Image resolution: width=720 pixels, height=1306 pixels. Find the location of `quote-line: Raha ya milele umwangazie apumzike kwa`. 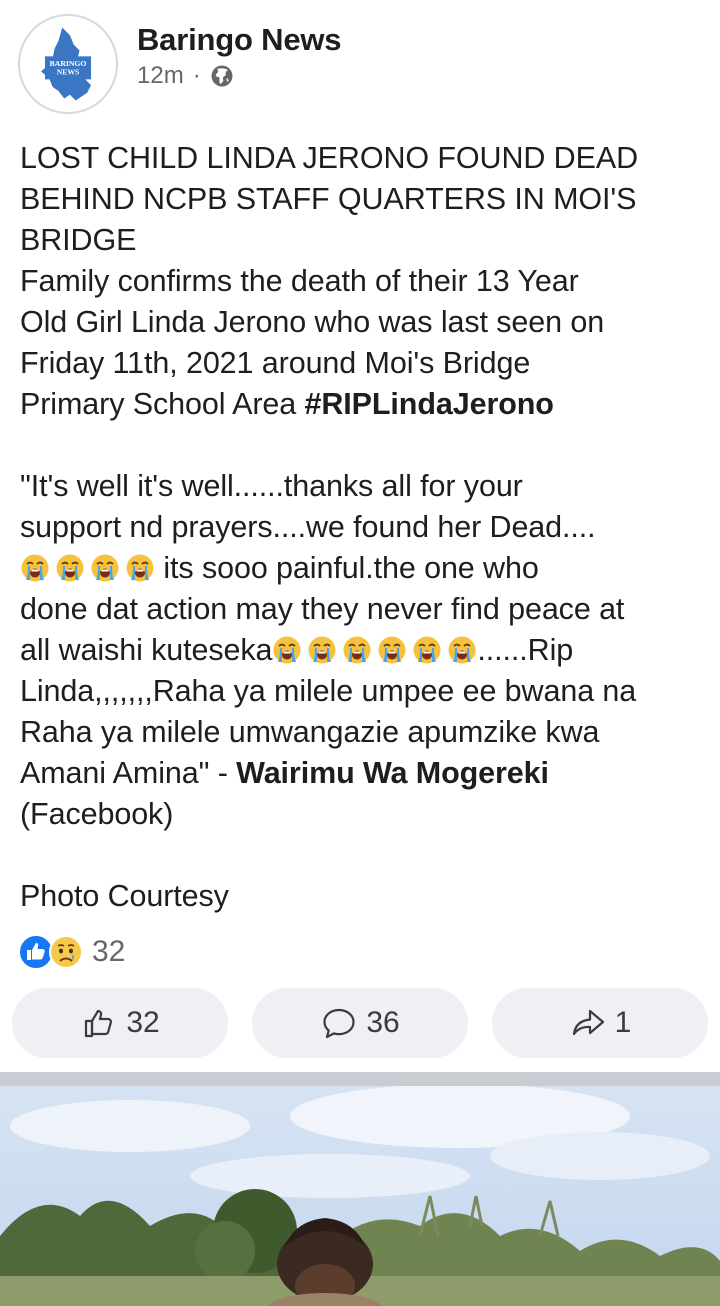

quote-line: Raha ya milele umwangazie apumzike kwa is located at coordinates (310, 732).